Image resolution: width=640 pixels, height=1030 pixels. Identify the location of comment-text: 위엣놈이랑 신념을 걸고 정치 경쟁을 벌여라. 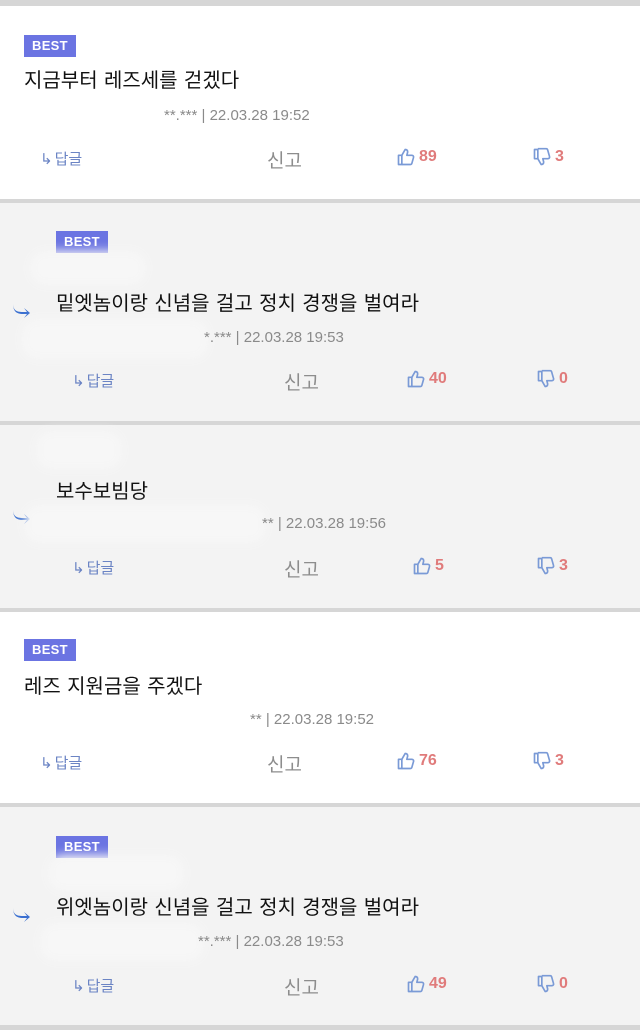
(237, 907).